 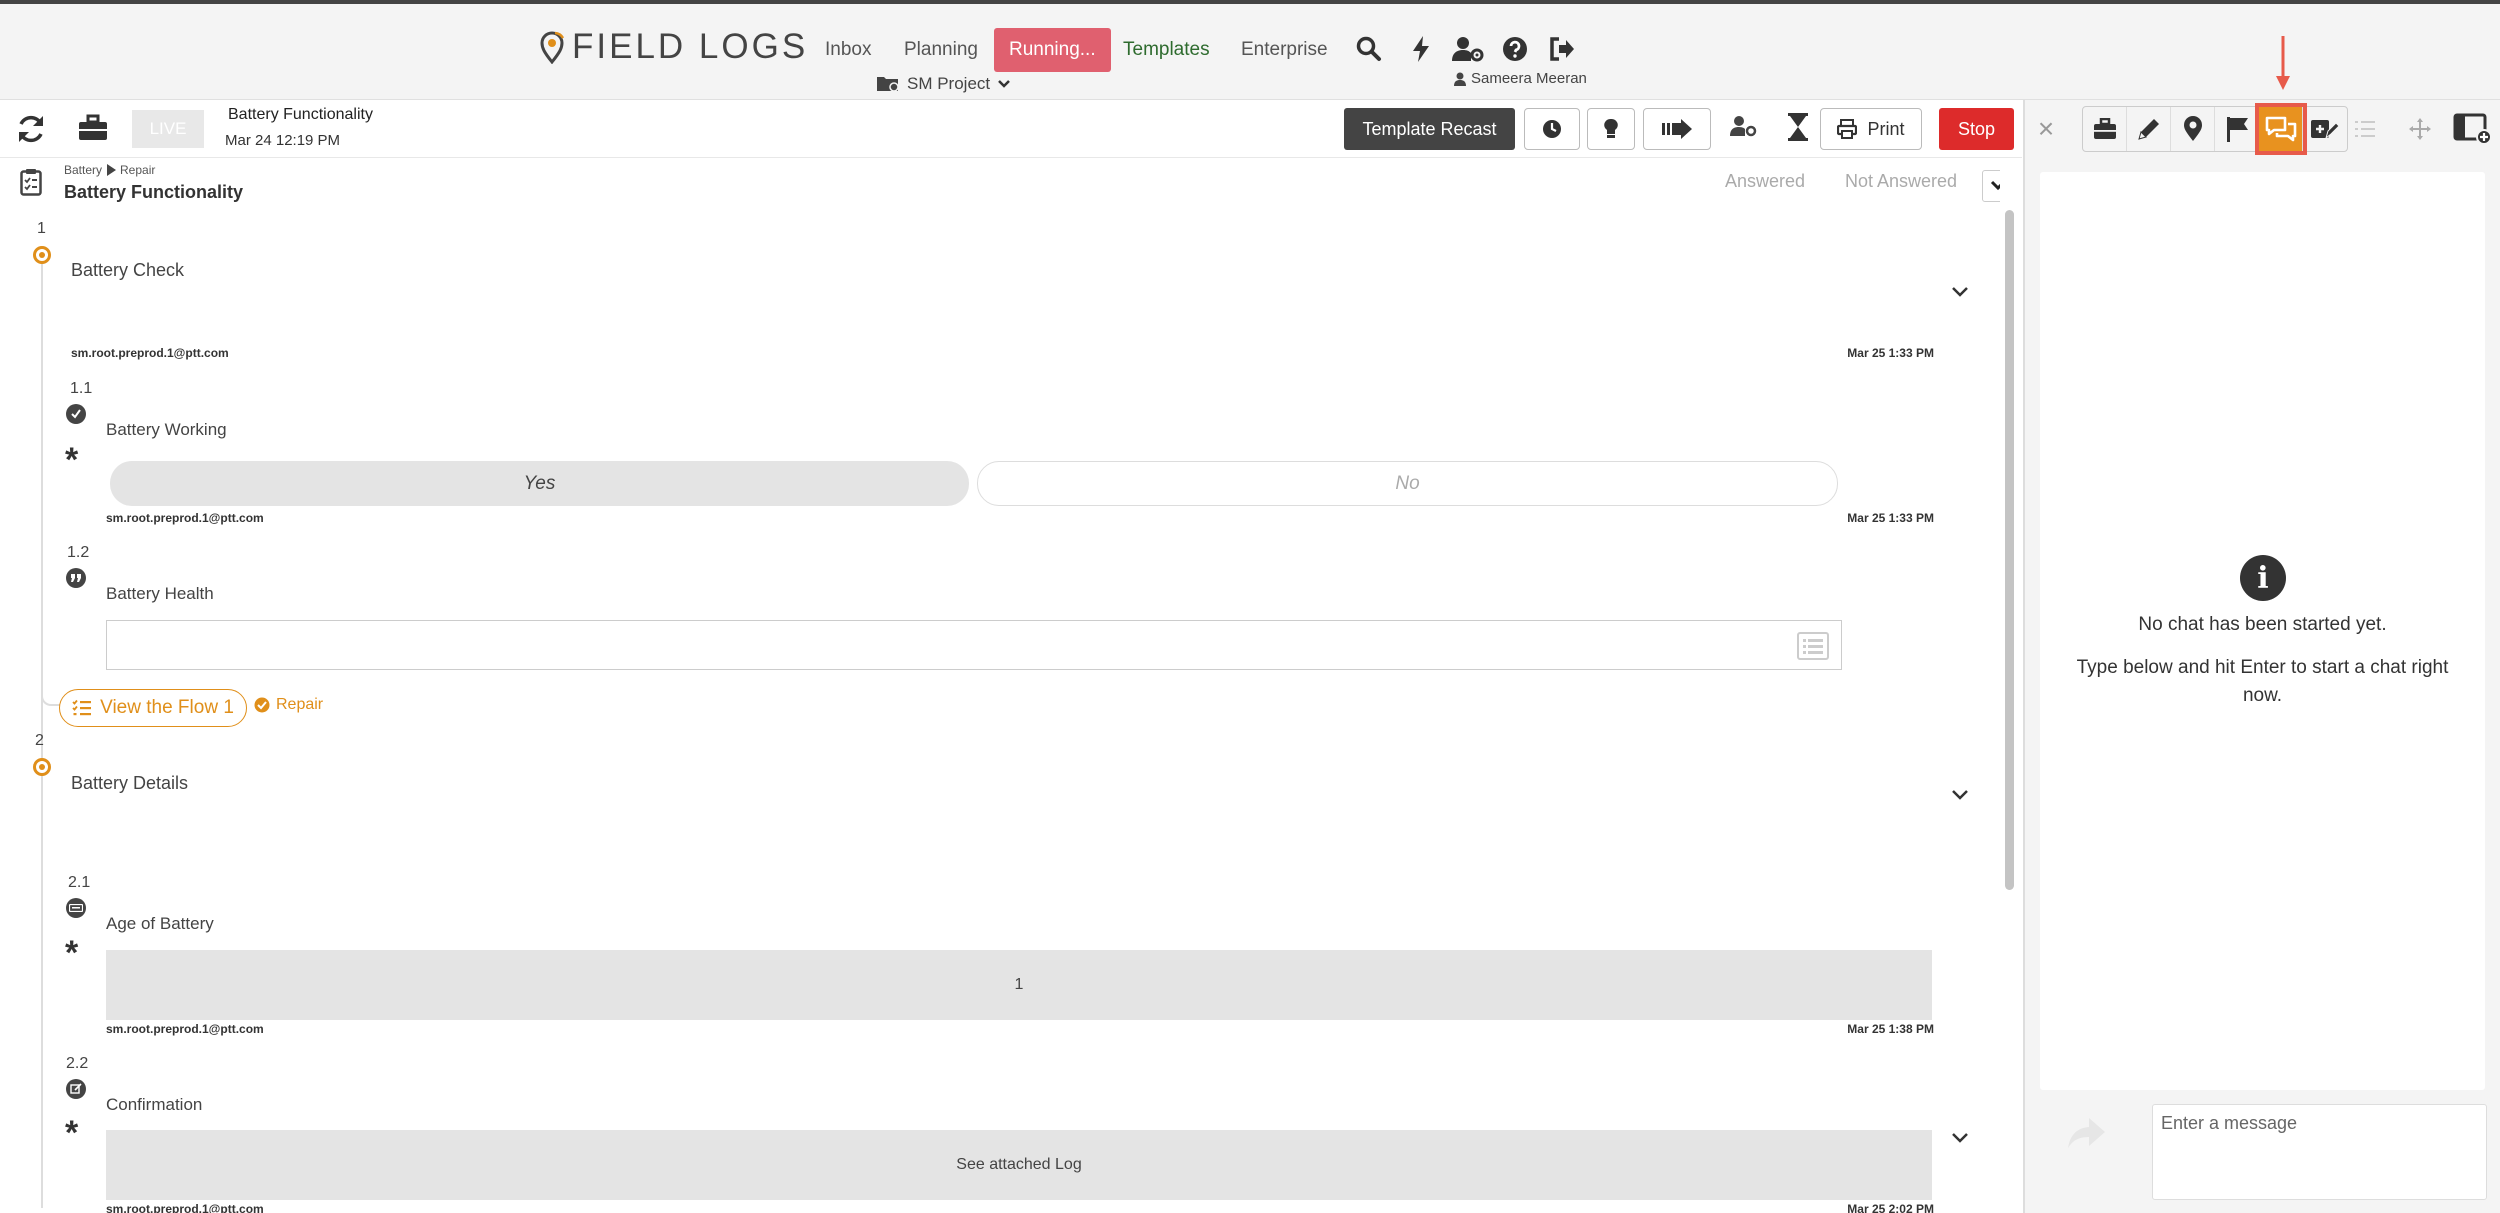 I want to click on filter-answered: Answered, so click(x=1765, y=181).